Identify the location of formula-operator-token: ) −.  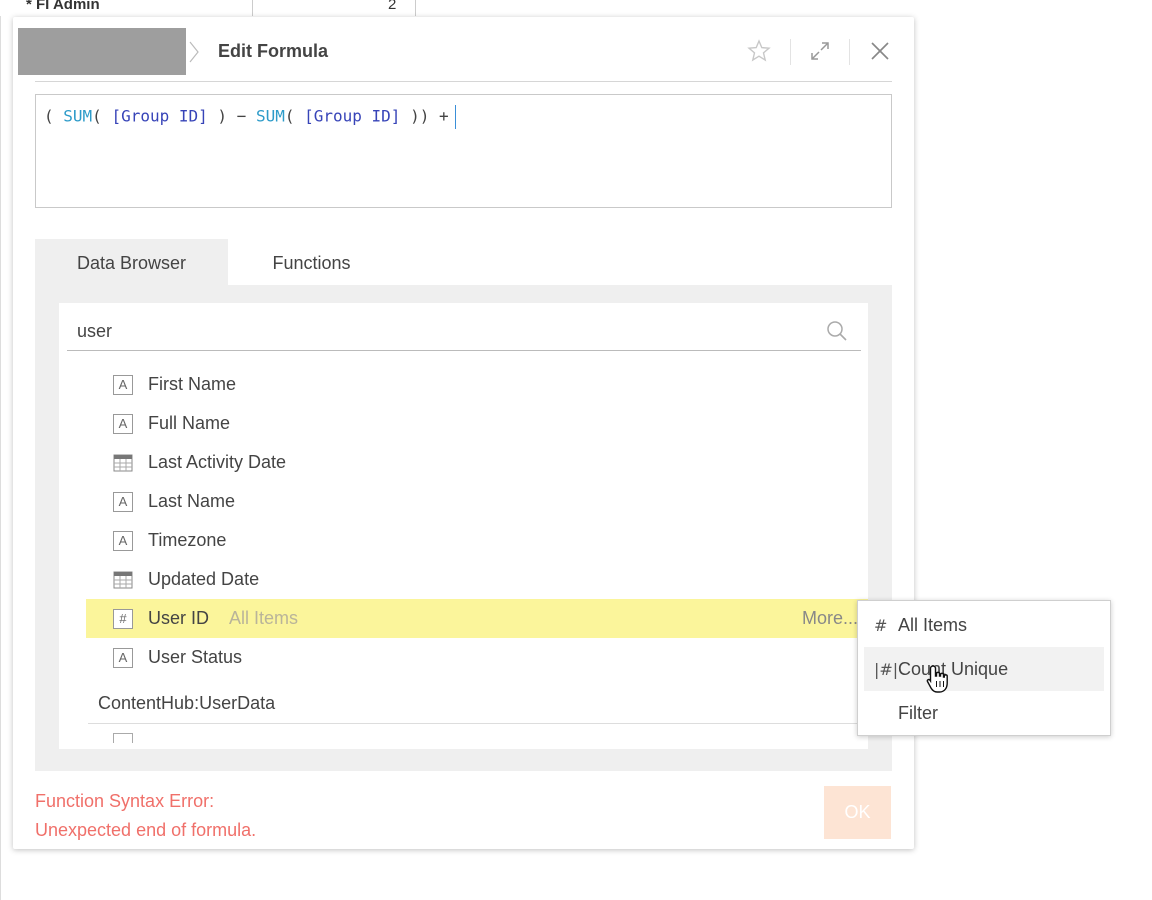
(231, 116).